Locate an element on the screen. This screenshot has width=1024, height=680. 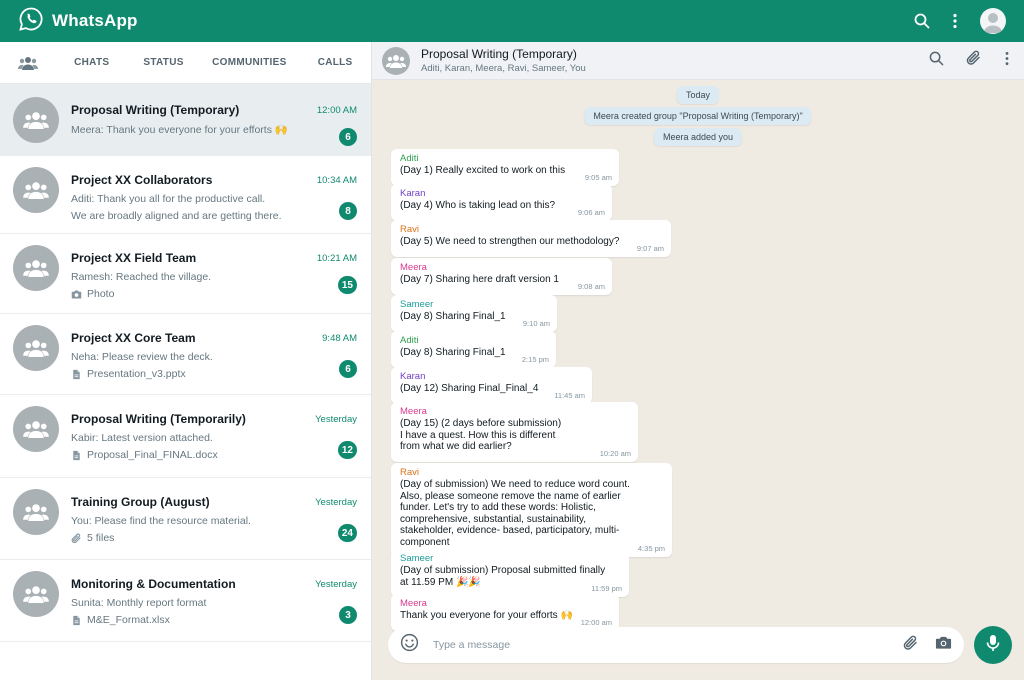
emoji-icon is located at coordinates (409, 645).